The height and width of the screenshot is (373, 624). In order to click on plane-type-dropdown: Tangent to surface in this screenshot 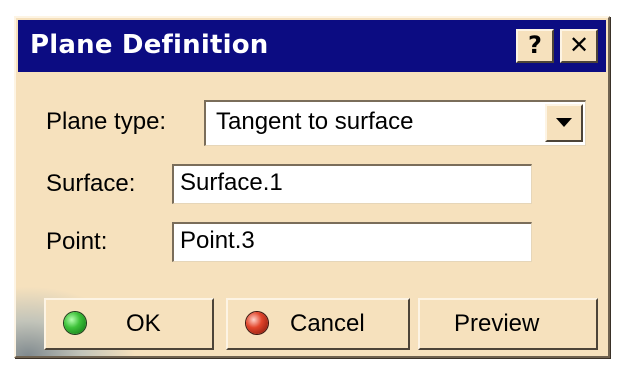, I will do `click(395, 123)`.